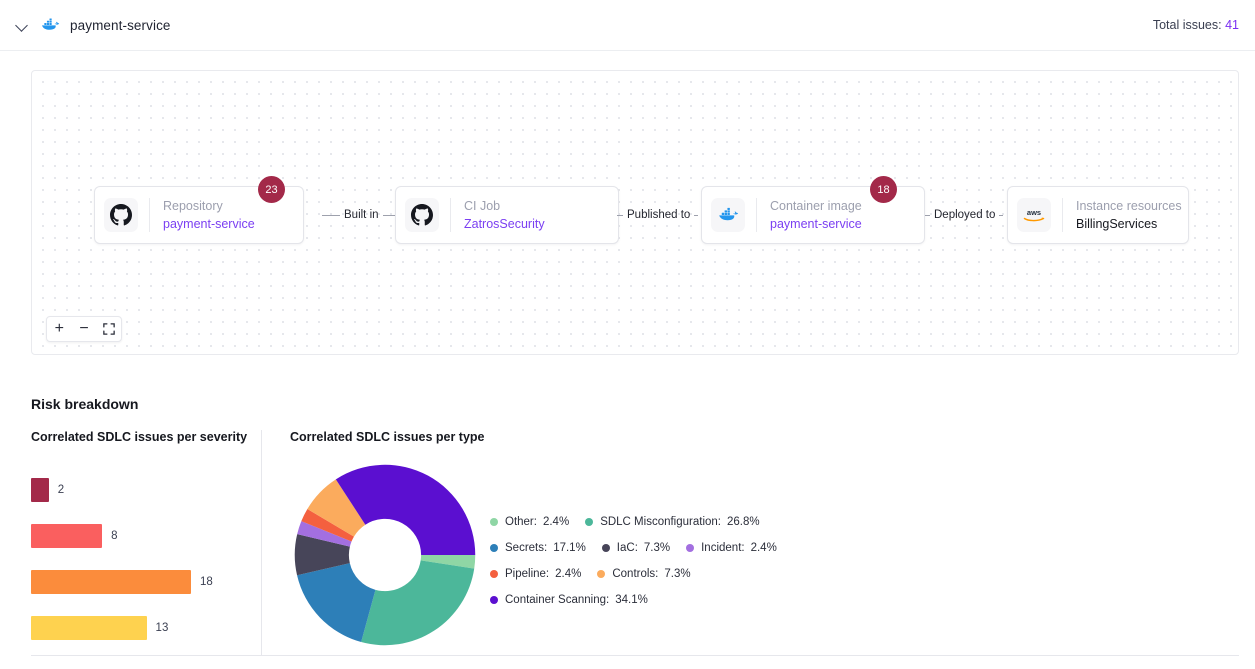 This screenshot has height=669, width=1255. I want to click on node-text-group: Instance resources BillingServices, so click(1129, 215).